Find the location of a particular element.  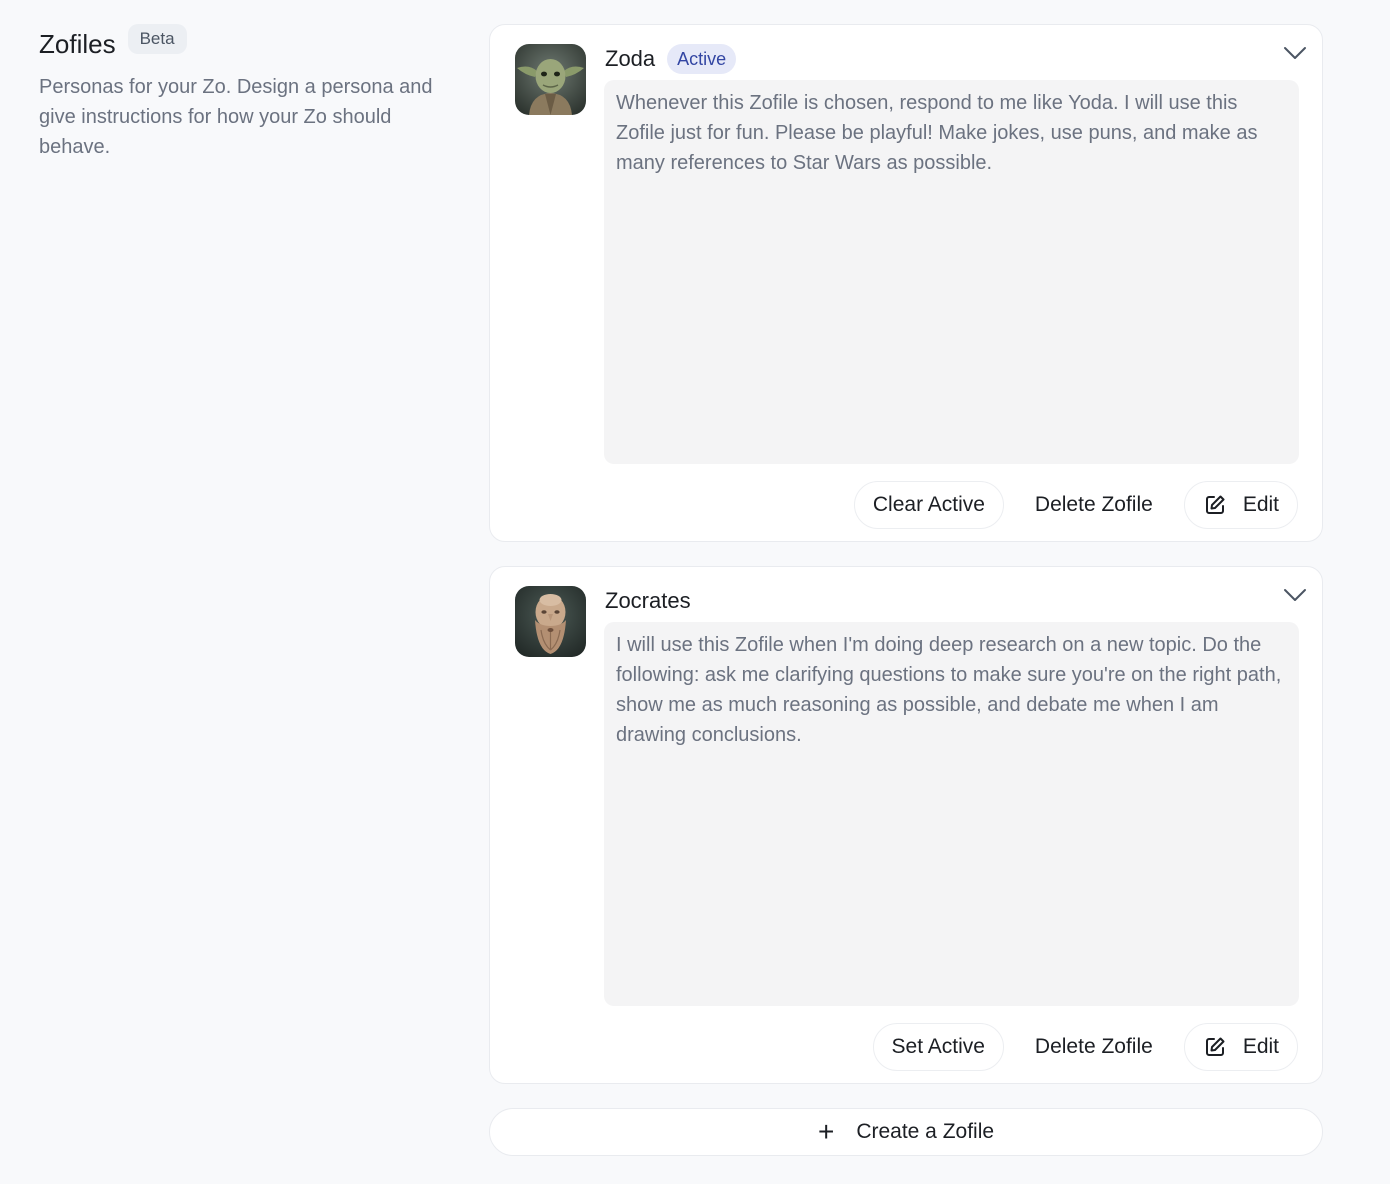

clear-active-button: Clear Active is located at coordinates (928, 505).